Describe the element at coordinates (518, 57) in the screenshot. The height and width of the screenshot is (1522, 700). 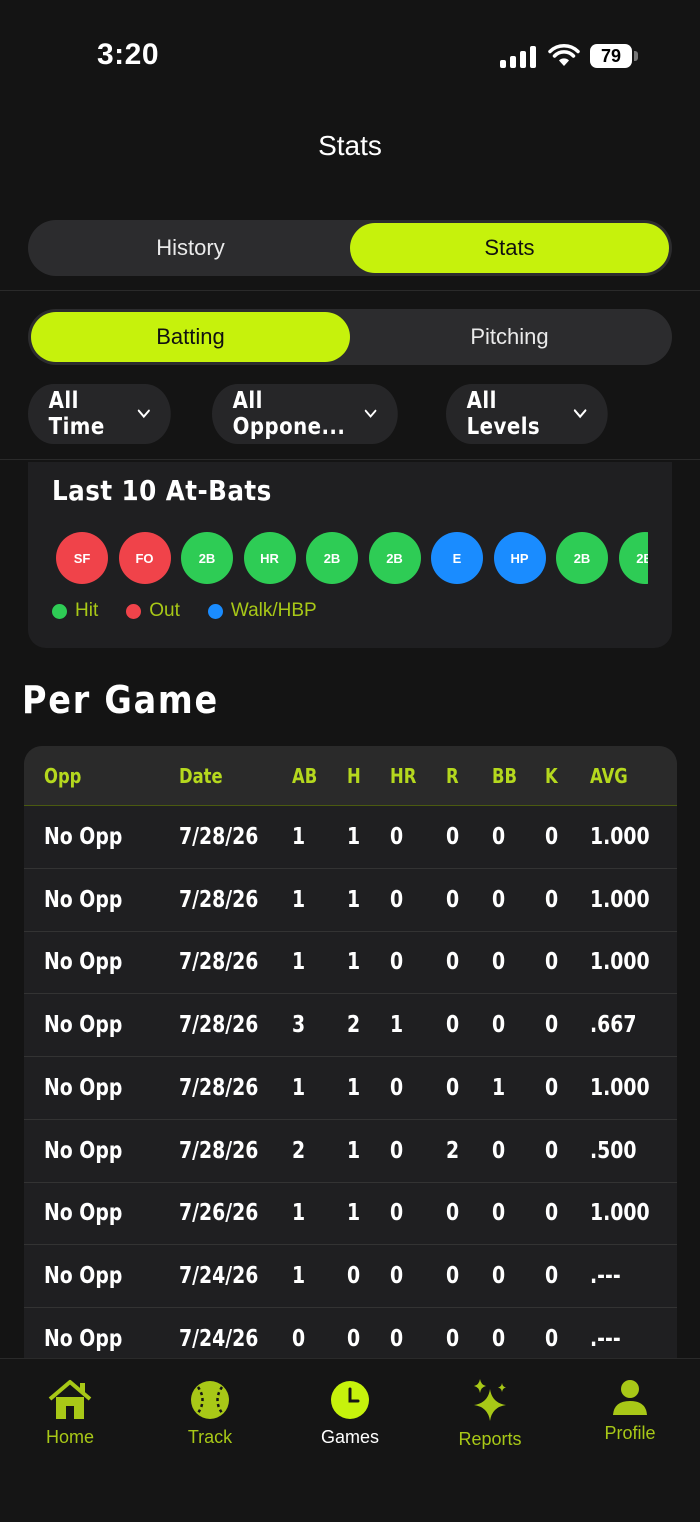
I see `cellular-signal-icon` at that location.